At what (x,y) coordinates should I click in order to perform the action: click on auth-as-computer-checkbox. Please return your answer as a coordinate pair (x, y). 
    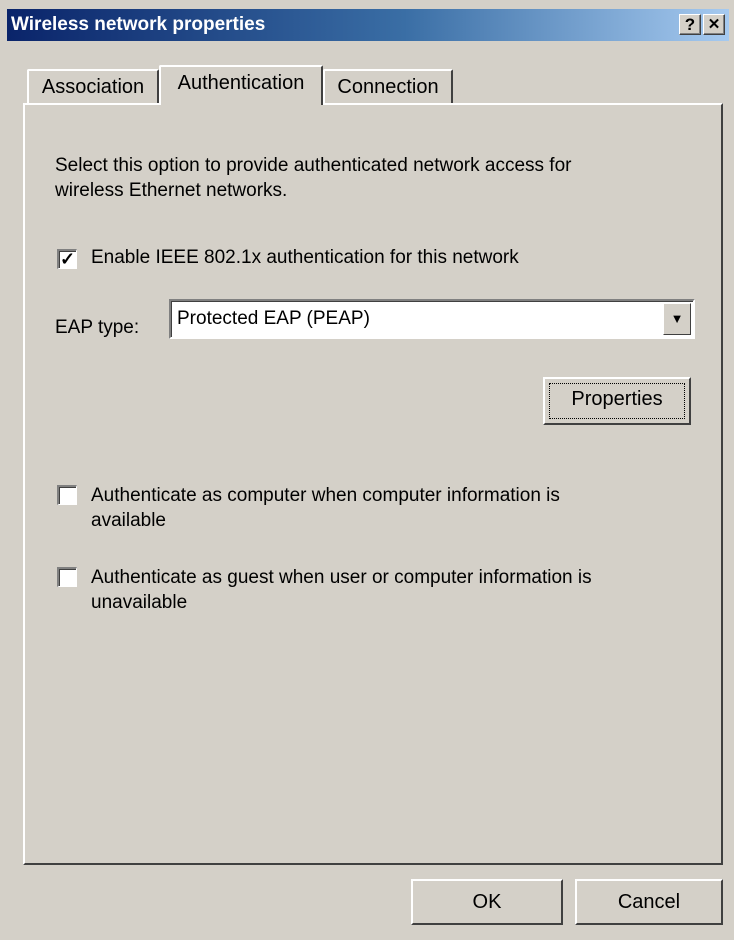
    Looking at the image, I should click on (67, 495).